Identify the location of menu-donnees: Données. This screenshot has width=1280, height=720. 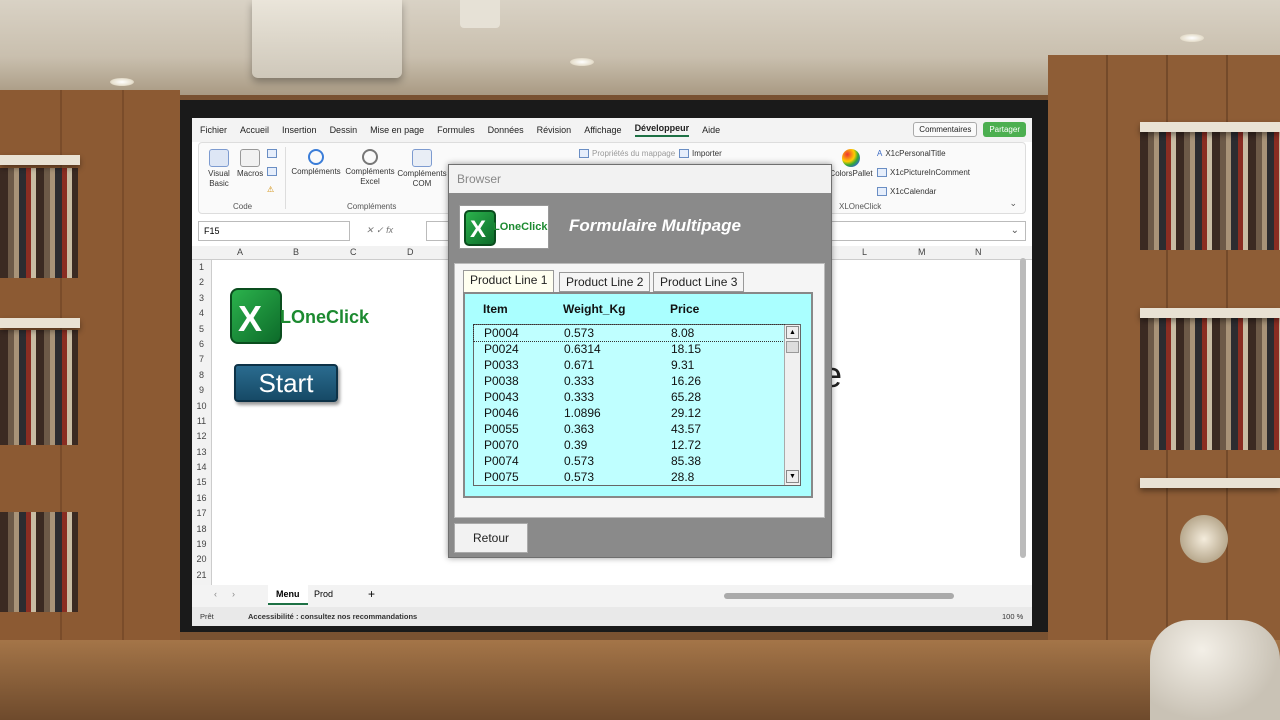
(506, 130).